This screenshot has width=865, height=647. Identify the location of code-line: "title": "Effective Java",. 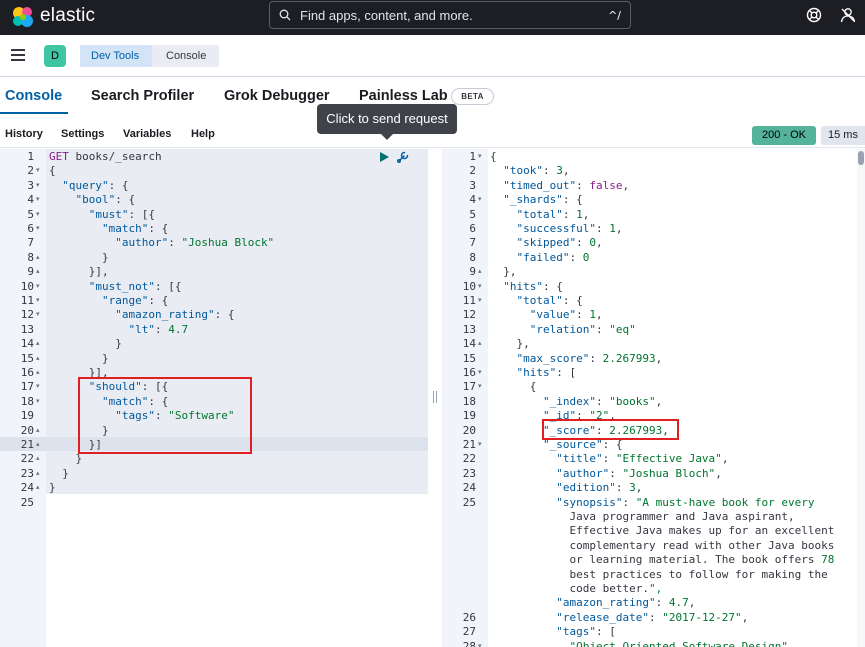
(642, 459).